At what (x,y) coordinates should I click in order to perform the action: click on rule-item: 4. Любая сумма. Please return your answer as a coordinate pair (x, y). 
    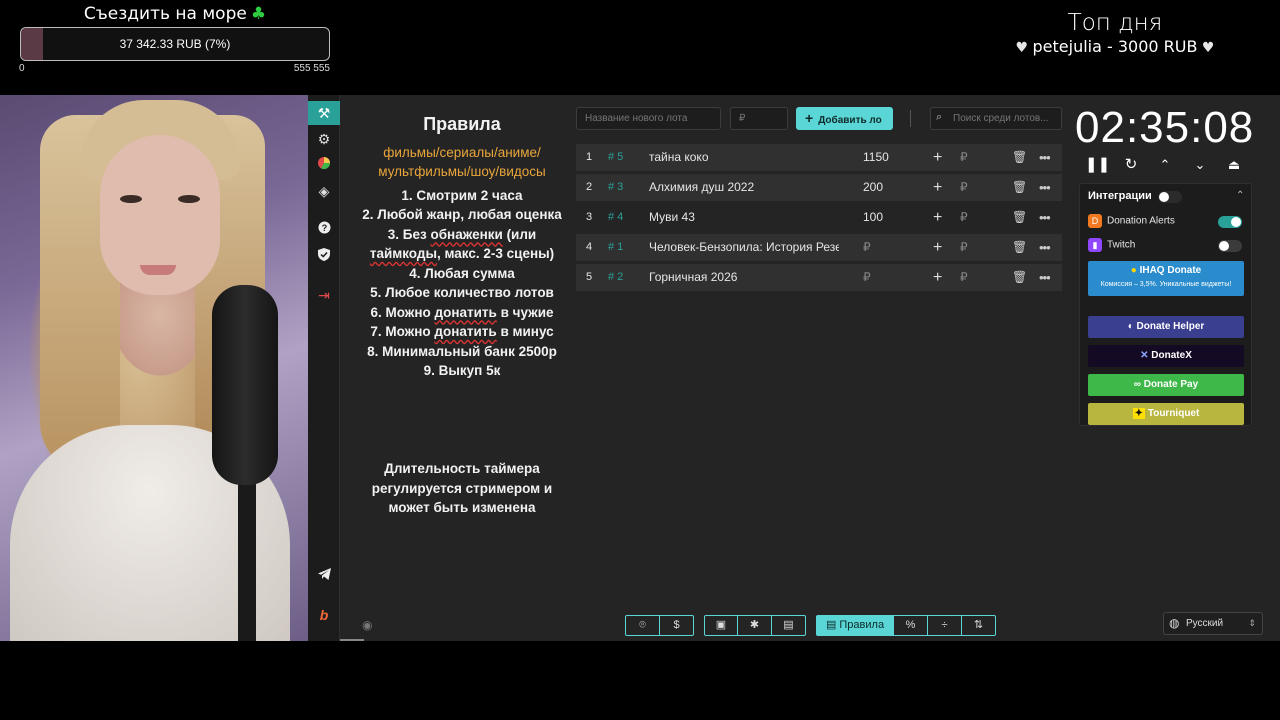
    Looking at the image, I should click on (462, 273).